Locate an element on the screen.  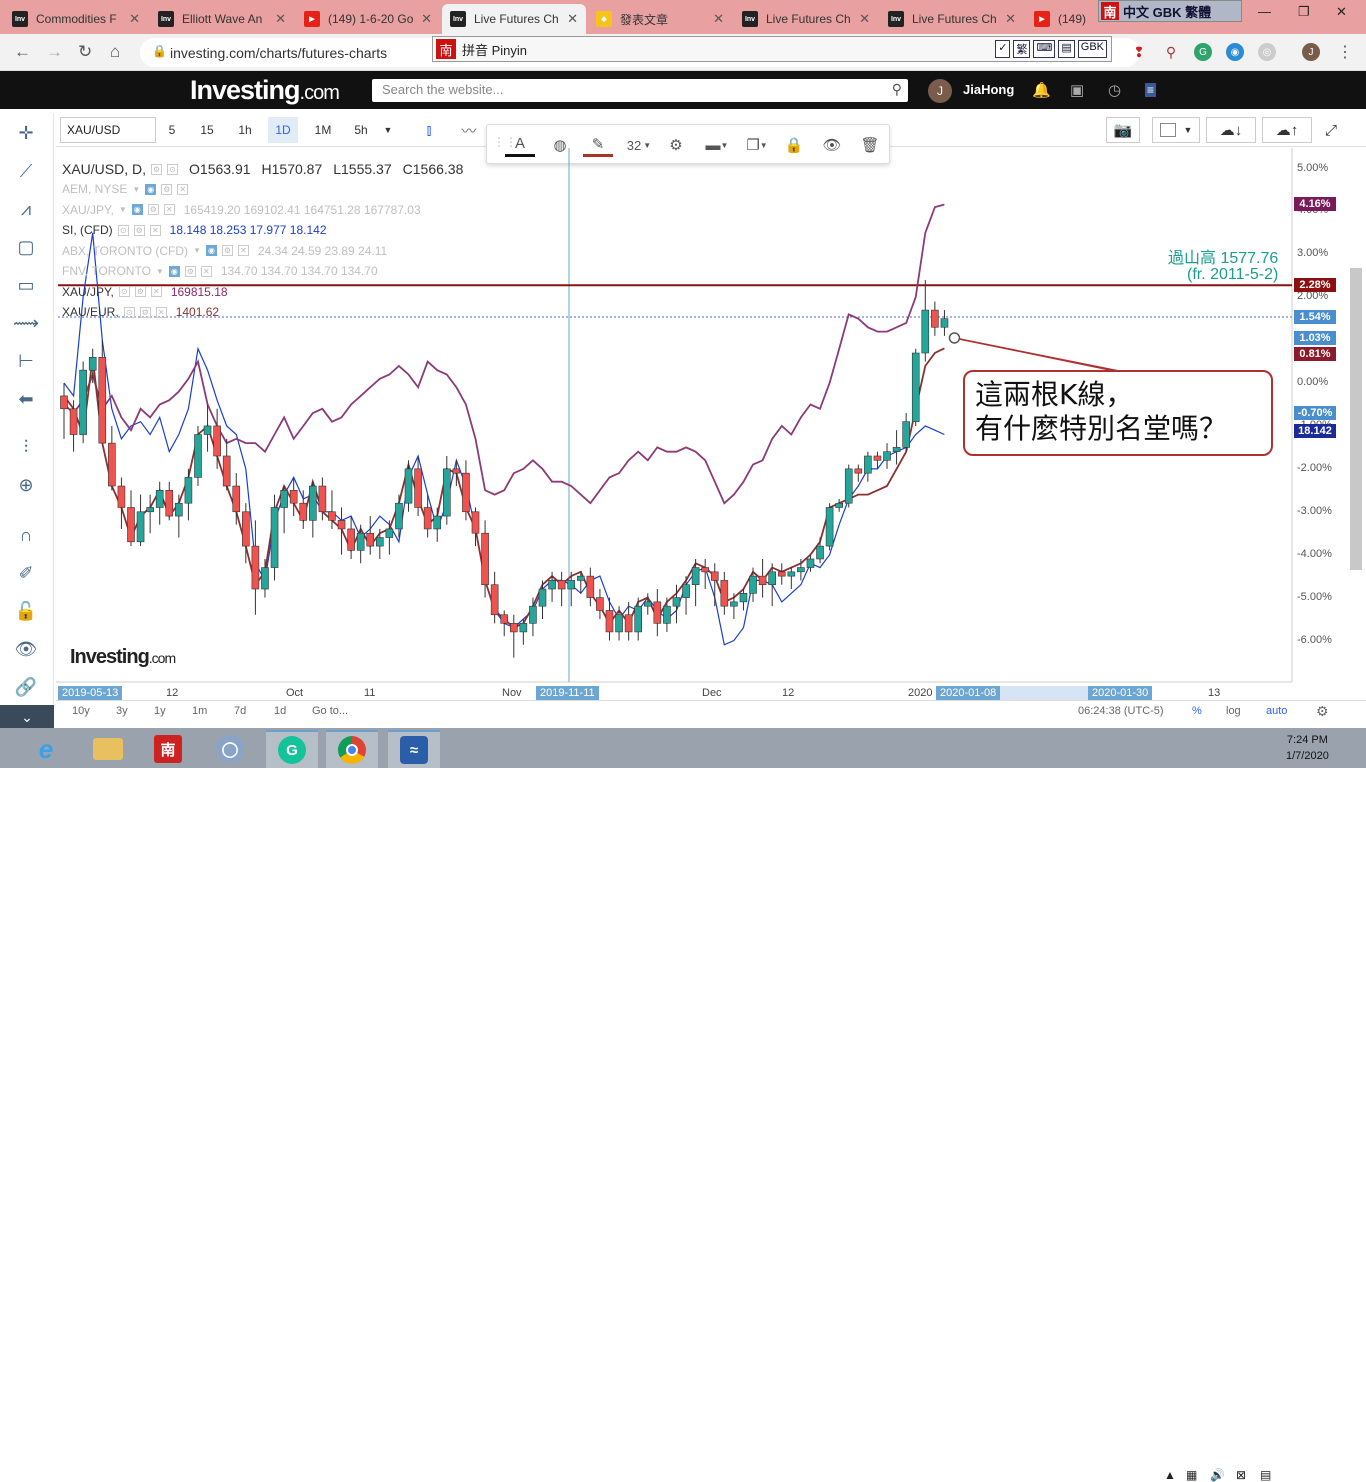
price-badge: 0.81% is located at coordinates (1315, 354).